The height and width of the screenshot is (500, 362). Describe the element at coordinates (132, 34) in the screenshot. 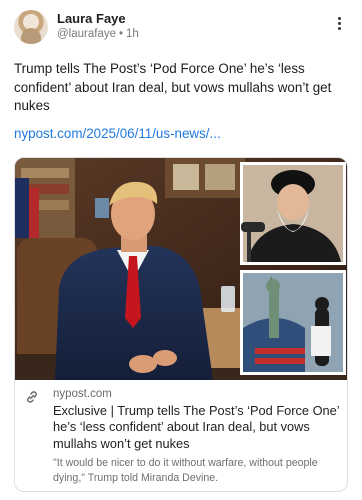

I see `post-time: 1h` at that location.